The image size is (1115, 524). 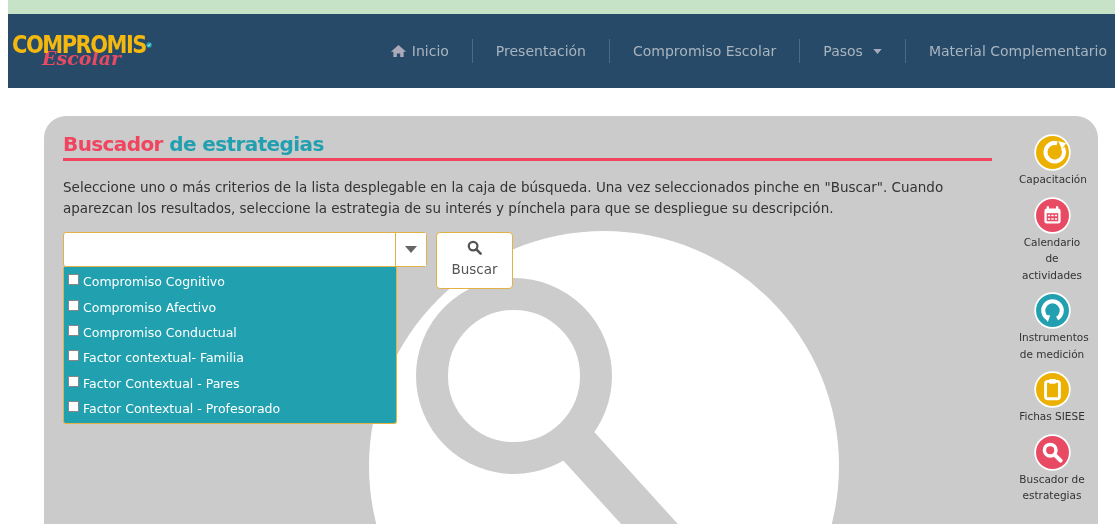 What do you see at coordinates (1010, 51) in the screenshot?
I see `nav-link: Material Complementario` at bounding box center [1010, 51].